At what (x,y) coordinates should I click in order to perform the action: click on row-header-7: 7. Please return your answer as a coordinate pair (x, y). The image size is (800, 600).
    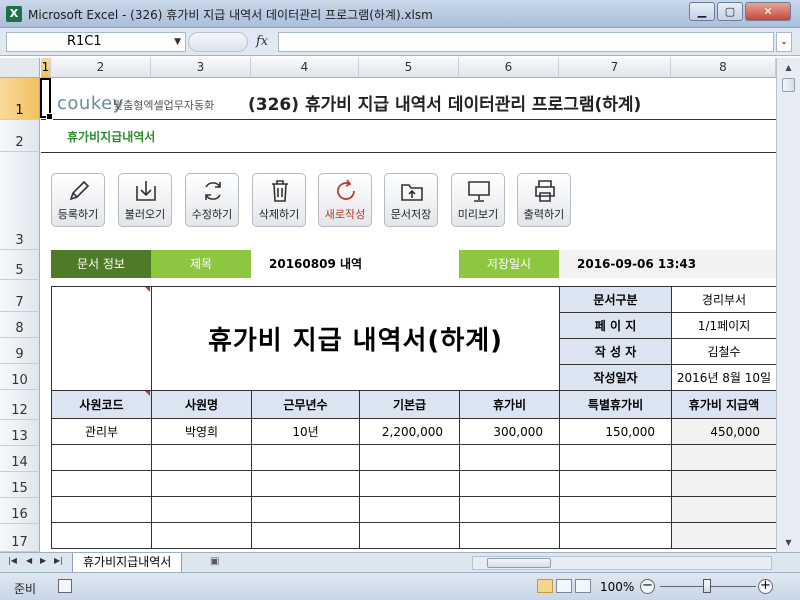
    Looking at the image, I should click on (20, 296).